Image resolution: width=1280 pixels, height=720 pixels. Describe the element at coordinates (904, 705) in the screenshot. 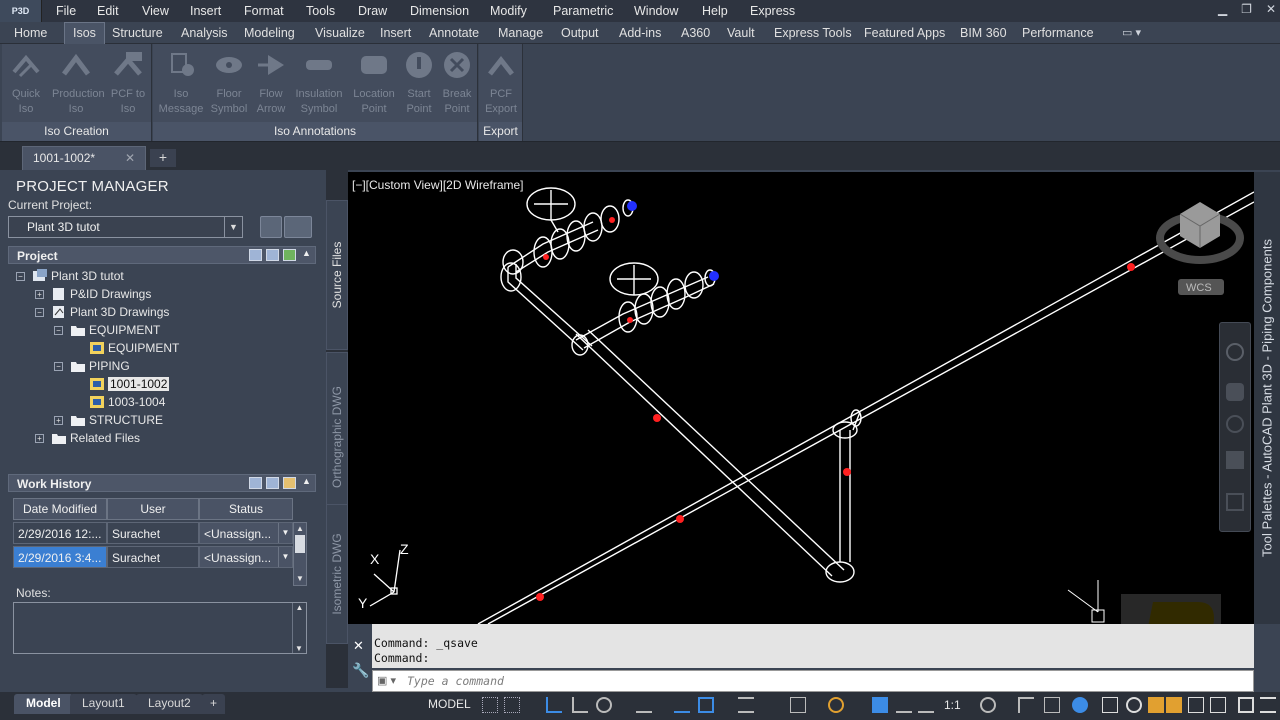

I see `auto-scale-icon` at that location.